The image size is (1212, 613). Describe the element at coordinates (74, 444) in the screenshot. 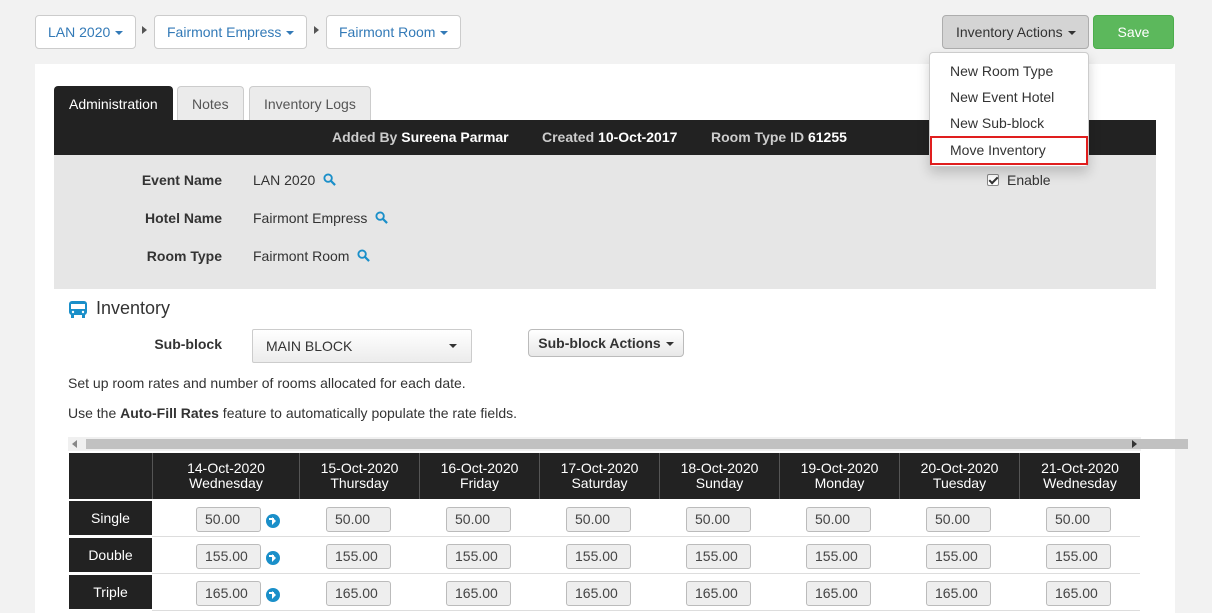

I see `scroll-left-icon` at that location.